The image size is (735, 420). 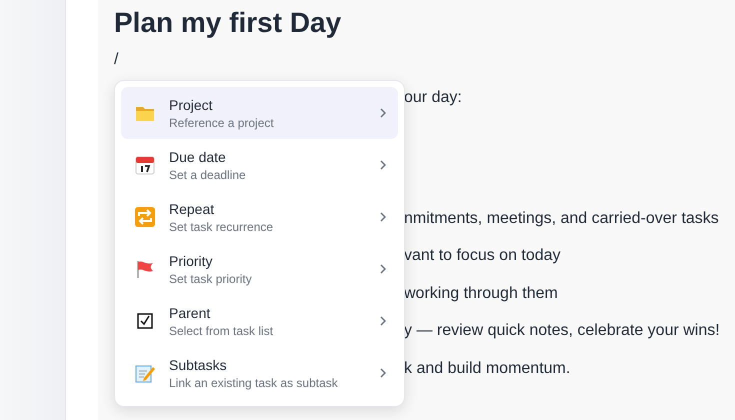 I want to click on slash-command-text: /, so click(x=116, y=60).